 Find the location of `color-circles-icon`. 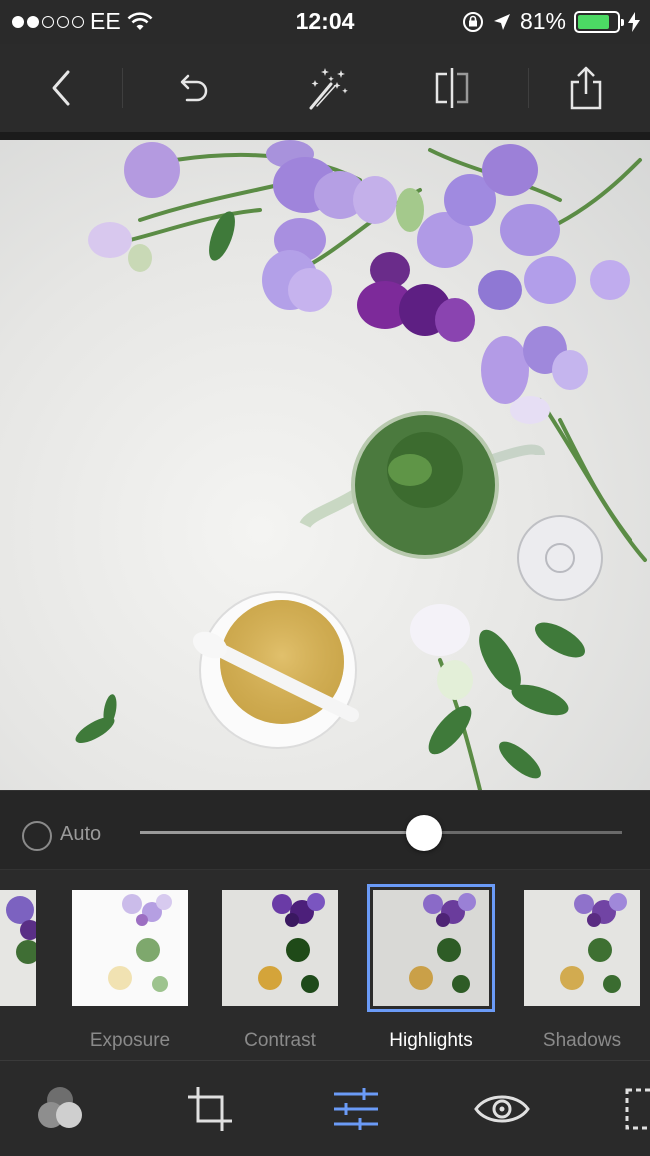

color-circles-icon is located at coordinates (60, 1107).